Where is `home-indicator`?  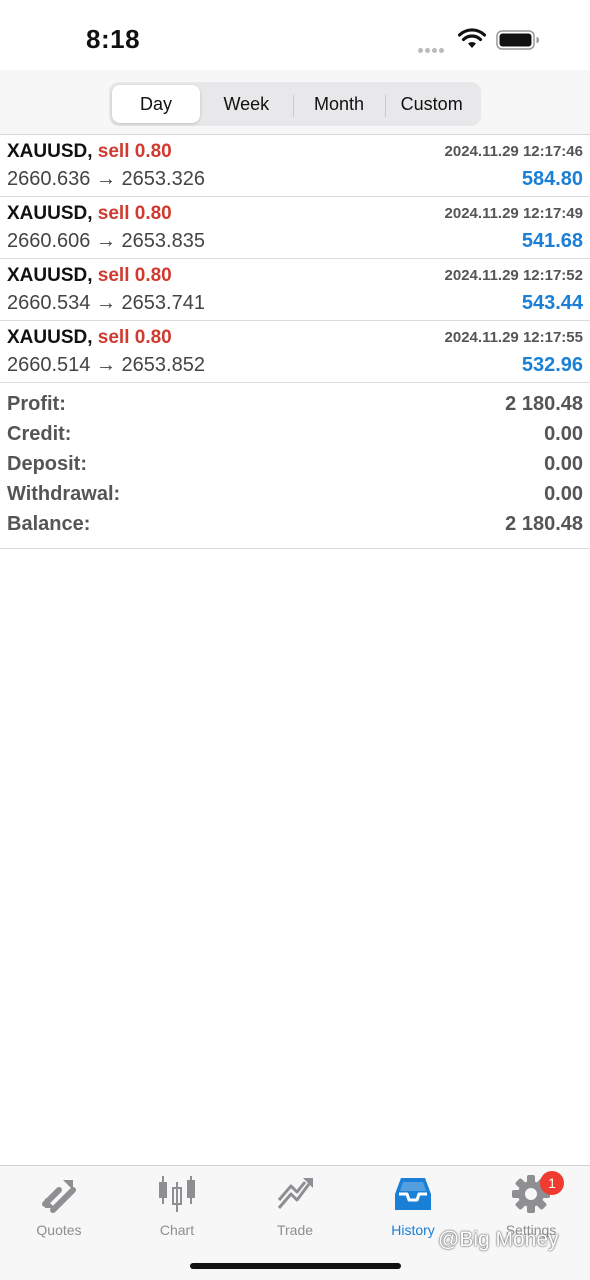 home-indicator is located at coordinates (295, 1266).